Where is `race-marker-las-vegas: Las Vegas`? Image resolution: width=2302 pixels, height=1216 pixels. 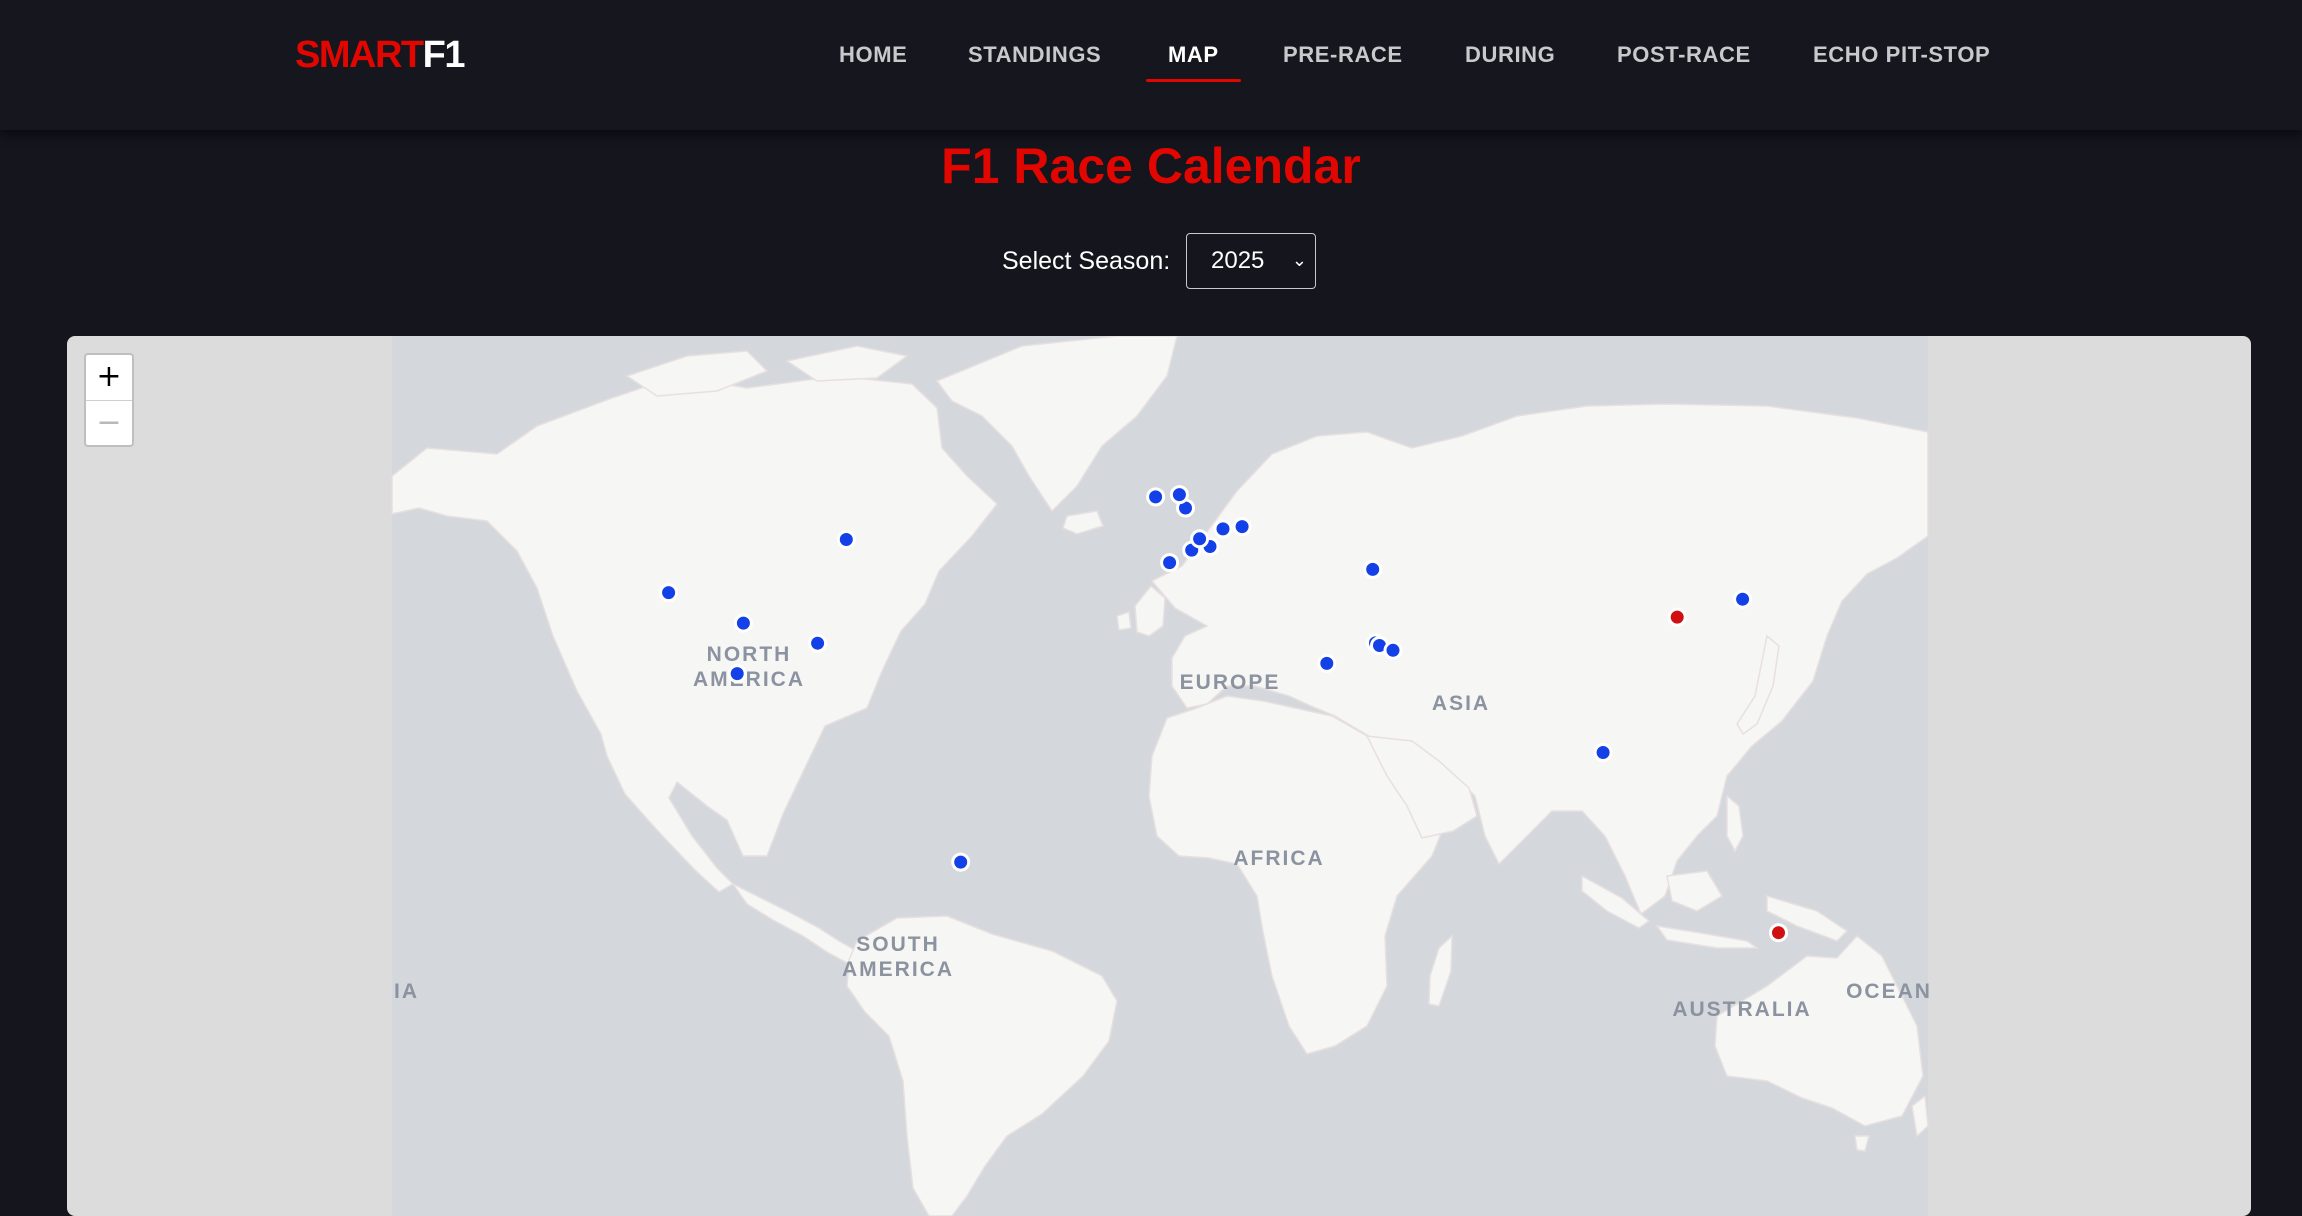 race-marker-las-vegas: Las Vegas is located at coordinates (669, 593).